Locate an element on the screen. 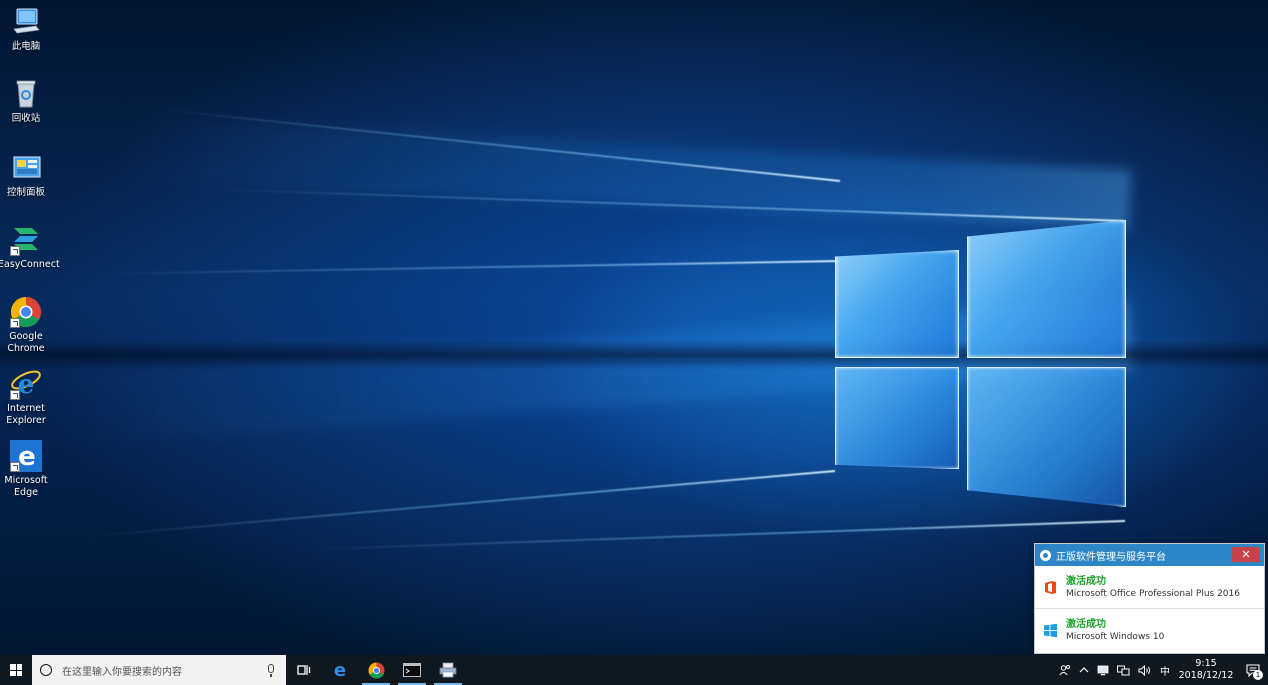 The height and width of the screenshot is (685, 1268). windows-start-icon is located at coordinates (16, 670).